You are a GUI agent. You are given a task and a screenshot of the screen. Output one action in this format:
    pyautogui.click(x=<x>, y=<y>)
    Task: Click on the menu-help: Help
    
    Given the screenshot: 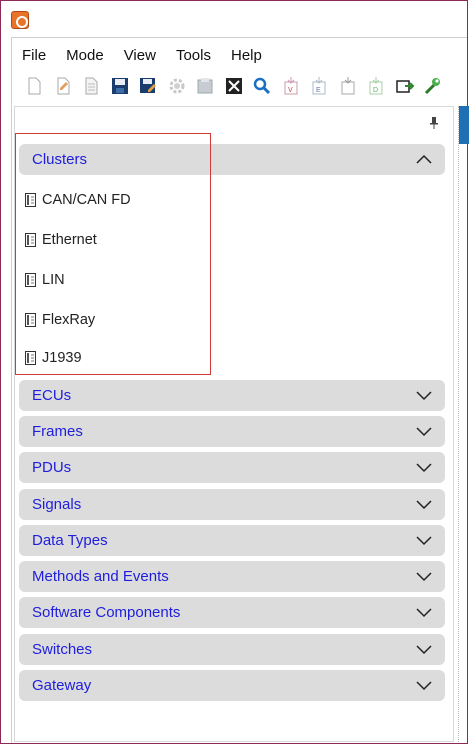 What is the action you would take?
    pyautogui.click(x=246, y=56)
    